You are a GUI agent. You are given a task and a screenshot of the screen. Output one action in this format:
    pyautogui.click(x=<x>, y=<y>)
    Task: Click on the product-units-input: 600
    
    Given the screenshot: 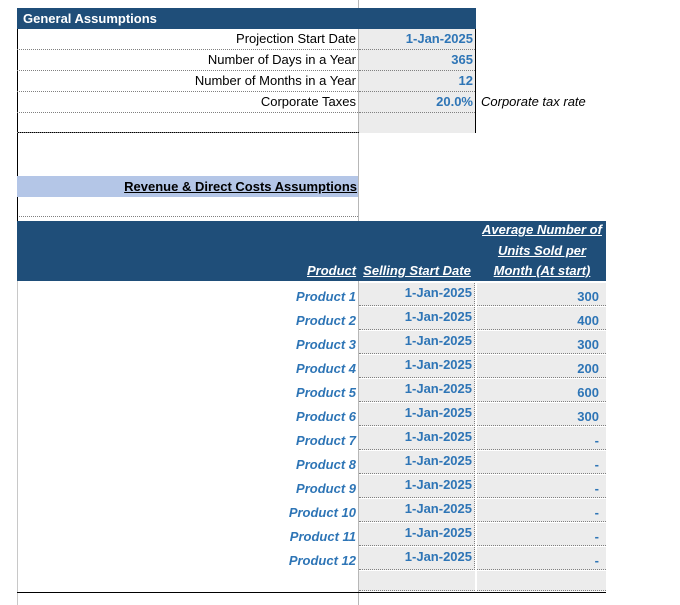 What is the action you would take?
    pyautogui.click(x=541, y=390)
    